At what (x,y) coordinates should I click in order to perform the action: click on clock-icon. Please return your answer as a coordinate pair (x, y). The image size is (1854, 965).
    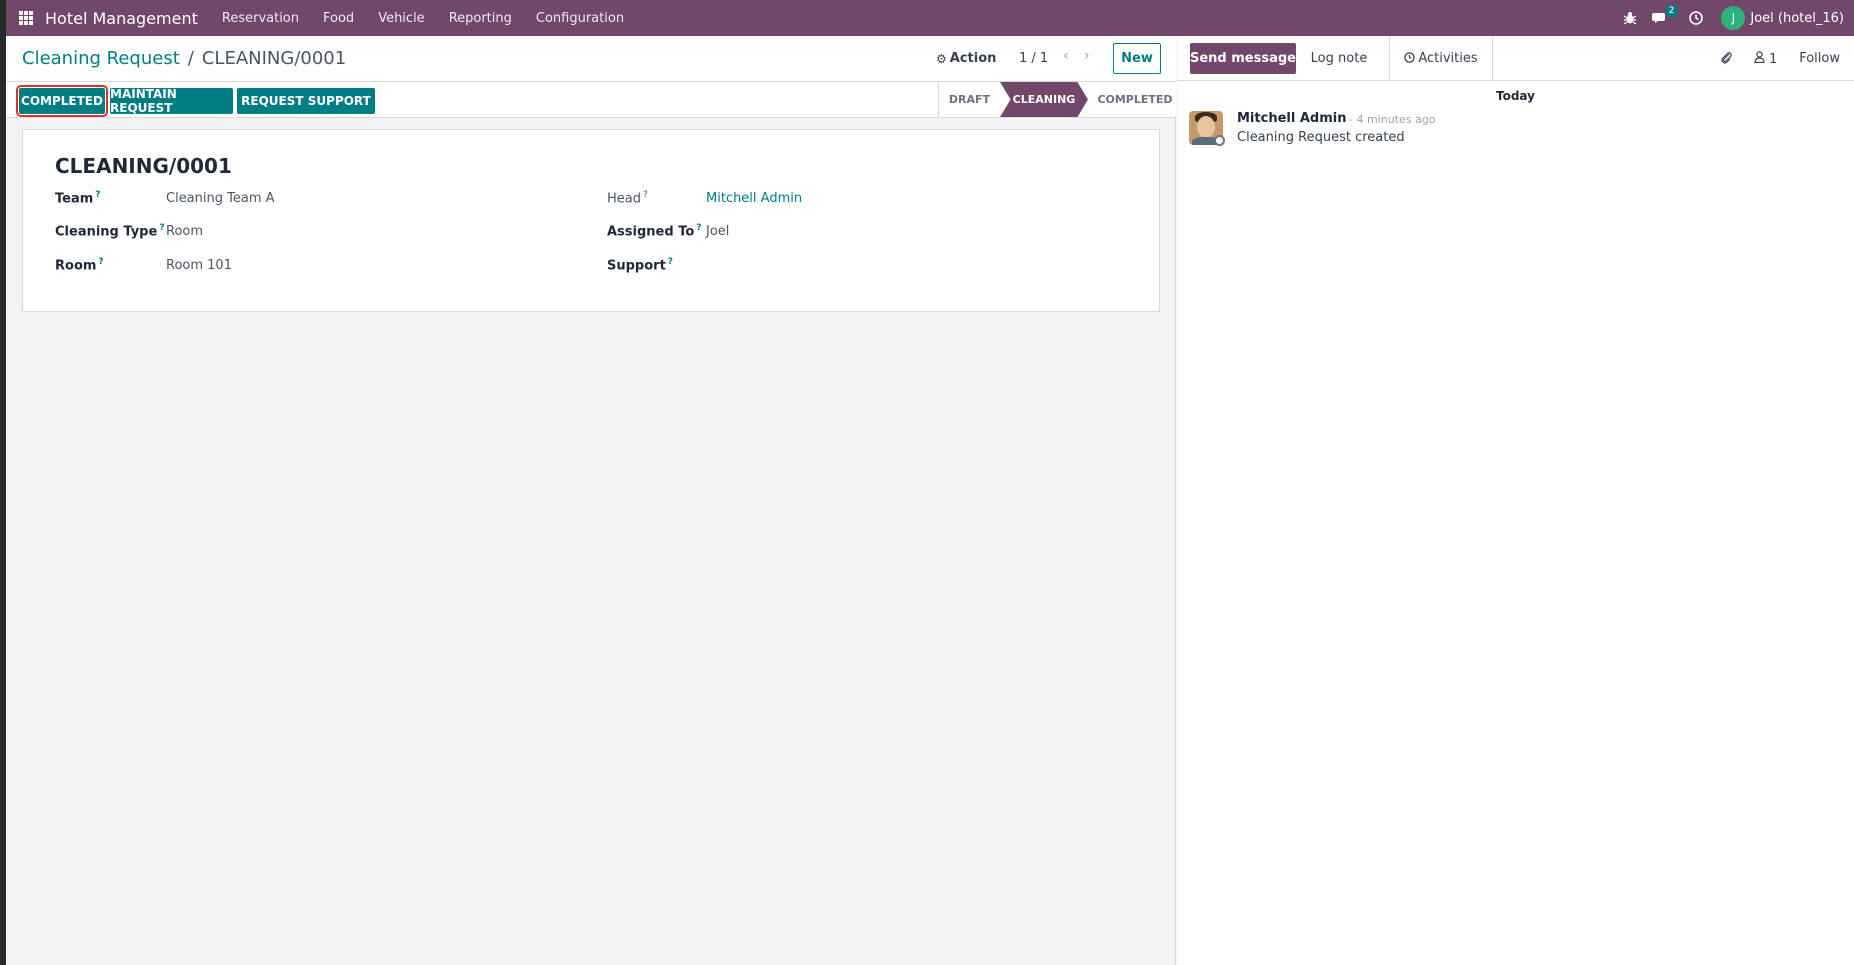
    Looking at the image, I should click on (1410, 58).